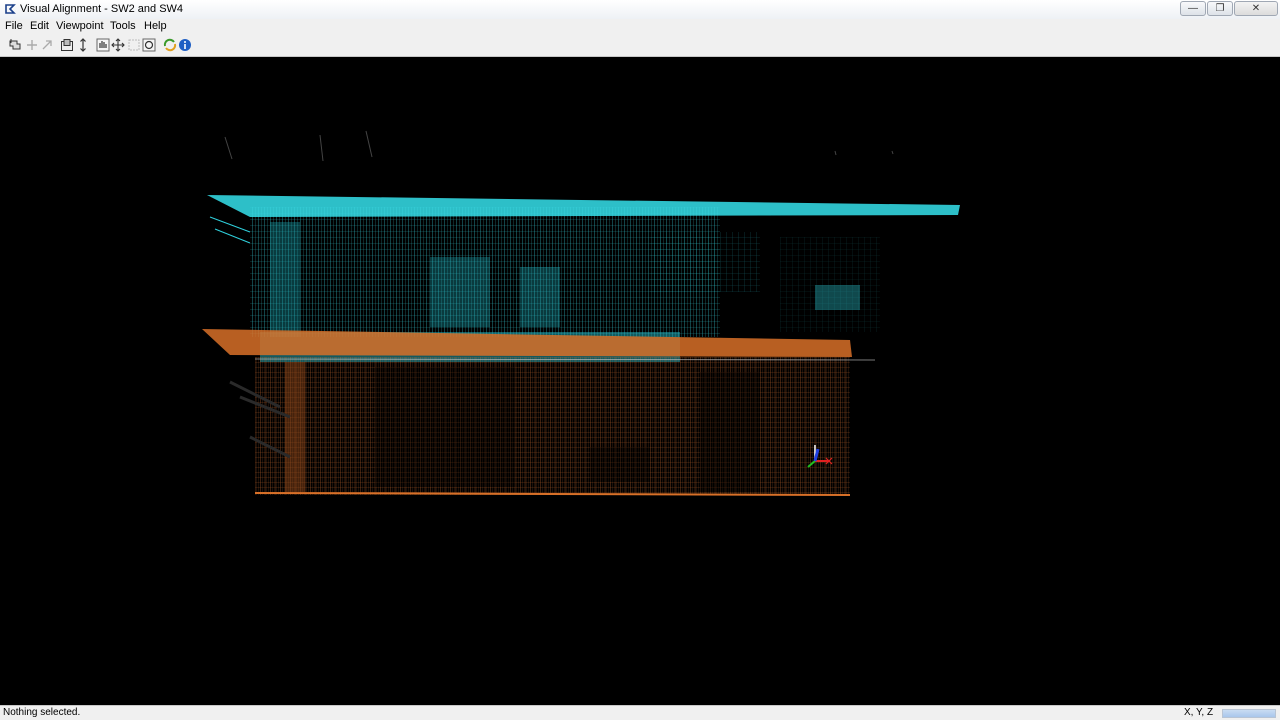 The image size is (1280, 720). I want to click on refresh-alignment-button, so click(170, 45).